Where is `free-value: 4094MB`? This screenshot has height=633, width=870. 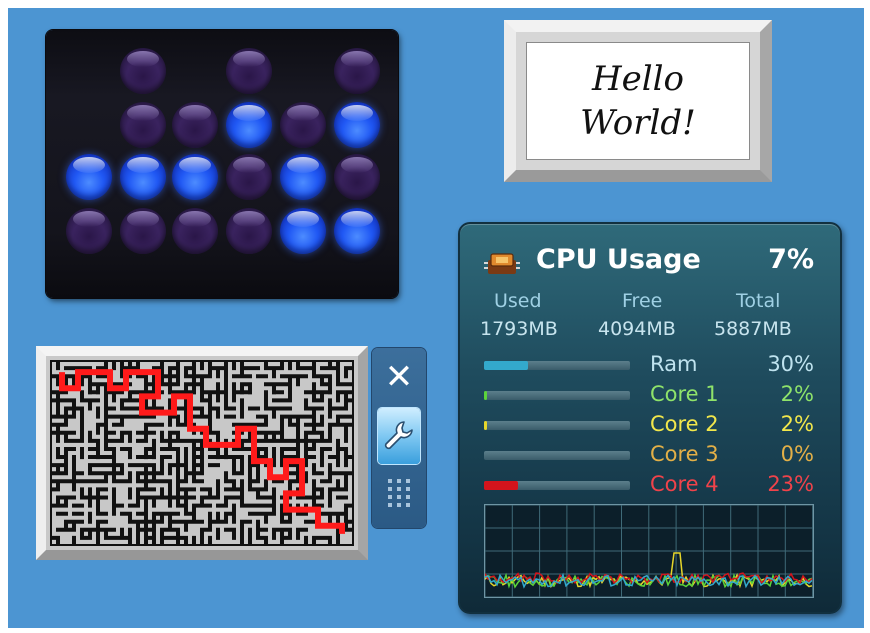 free-value: 4094MB is located at coordinates (637, 329).